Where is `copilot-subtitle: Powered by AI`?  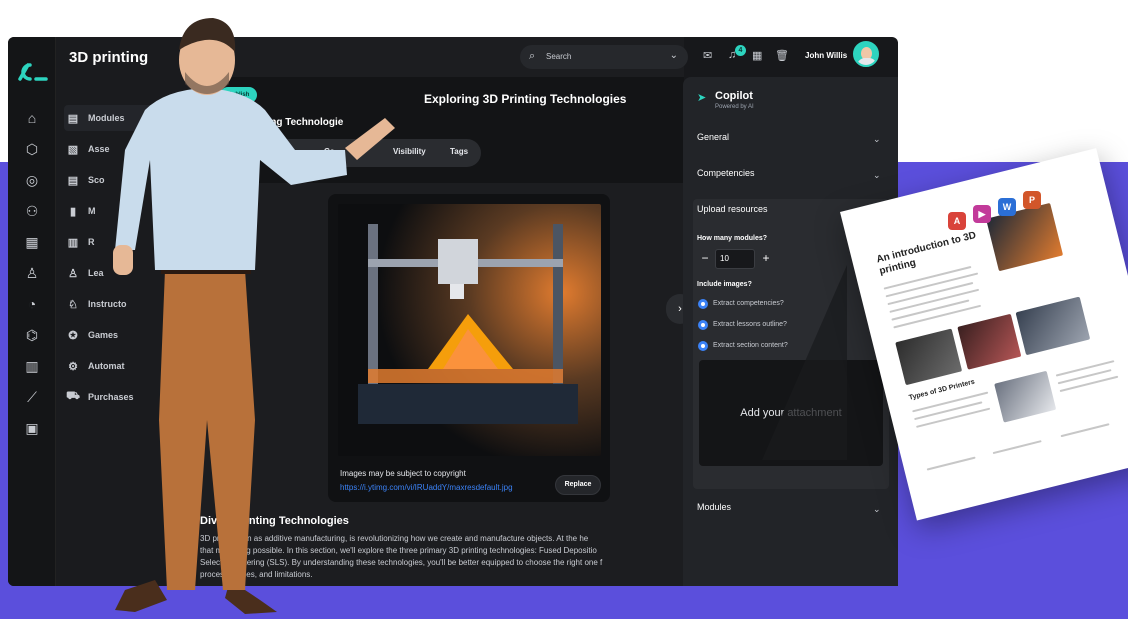 copilot-subtitle: Powered by AI is located at coordinates (734, 107).